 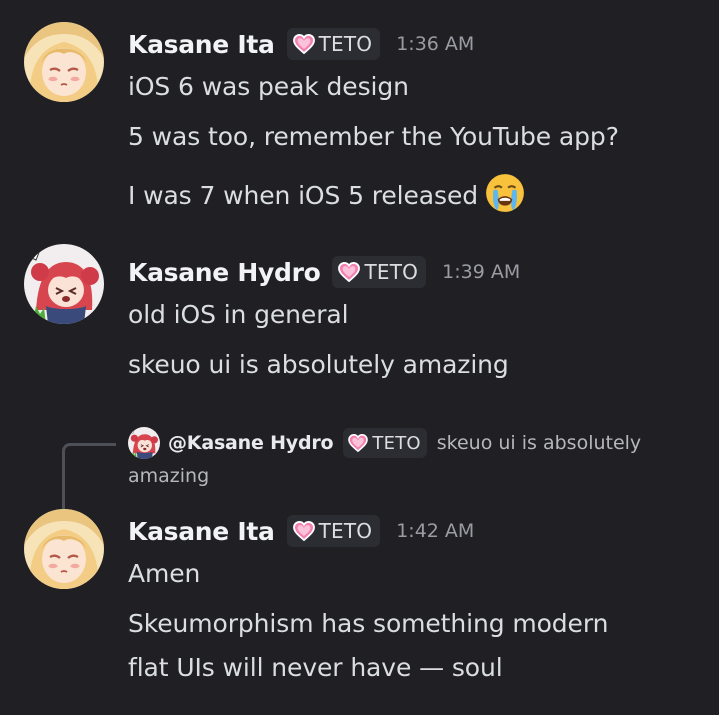 What do you see at coordinates (373, 136) in the screenshot?
I see `message-text: 5 was too, remember the YouTube app?` at bounding box center [373, 136].